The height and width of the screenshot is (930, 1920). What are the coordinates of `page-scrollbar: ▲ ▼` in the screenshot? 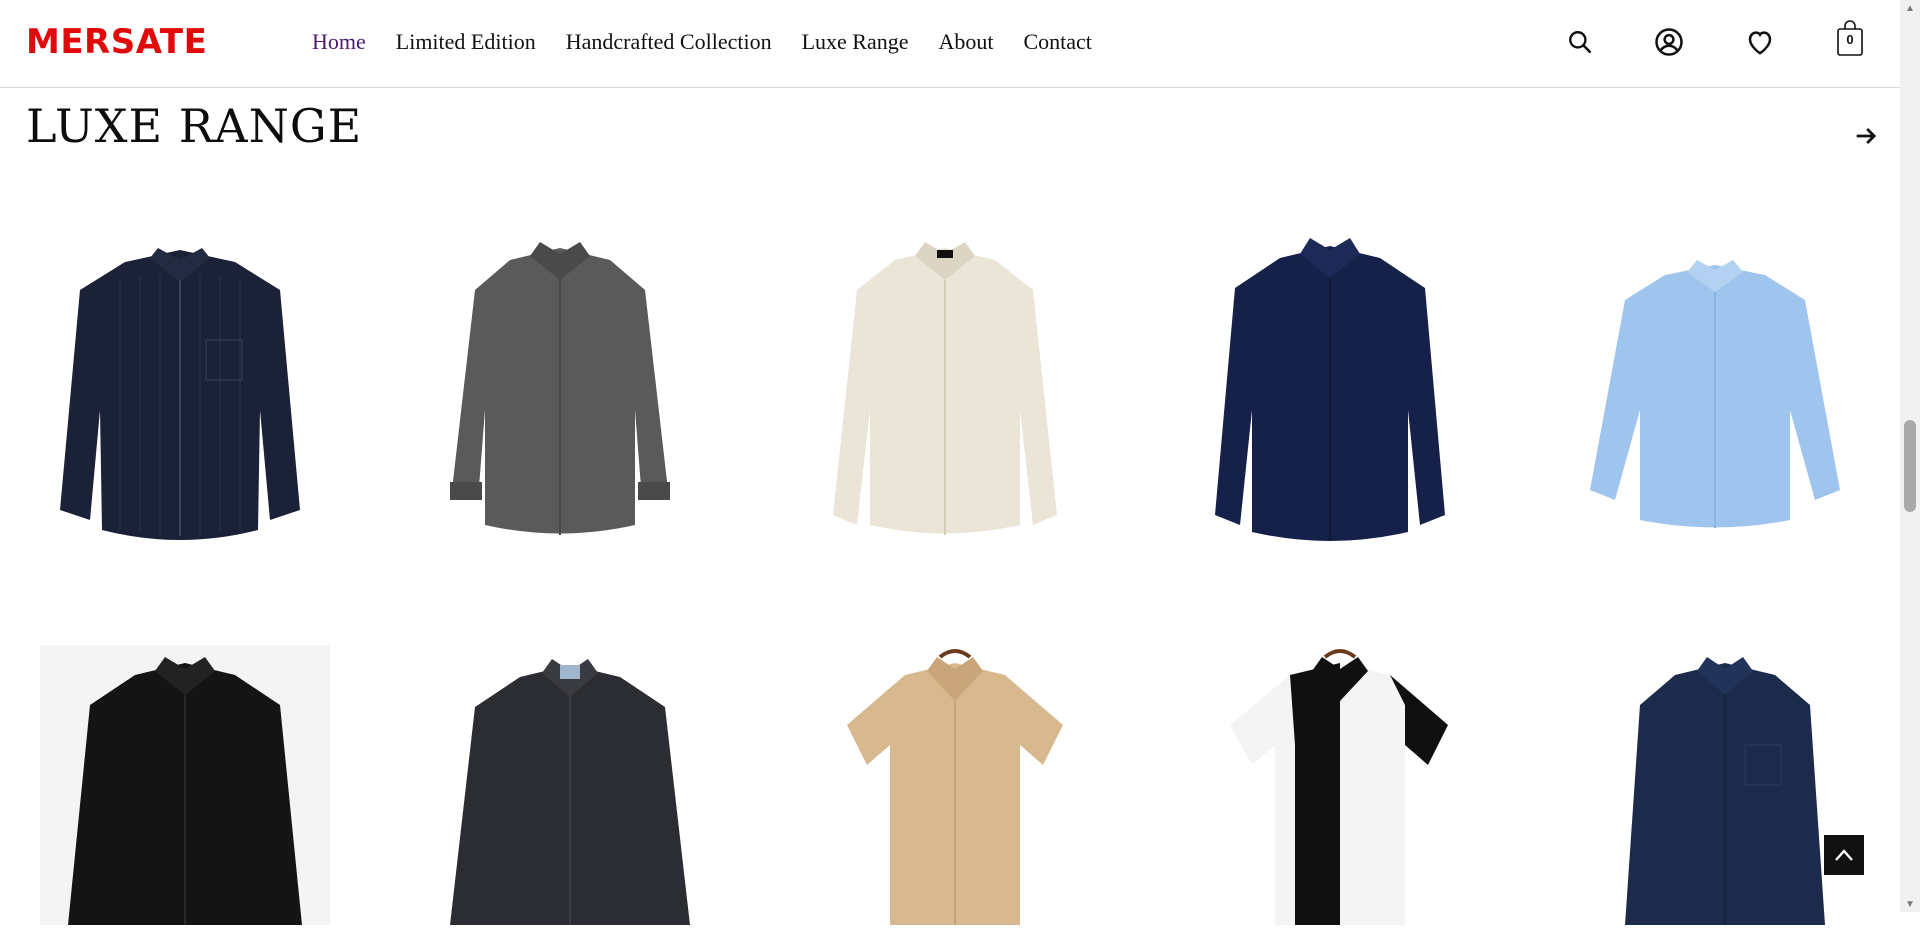 It's located at (1910, 456).